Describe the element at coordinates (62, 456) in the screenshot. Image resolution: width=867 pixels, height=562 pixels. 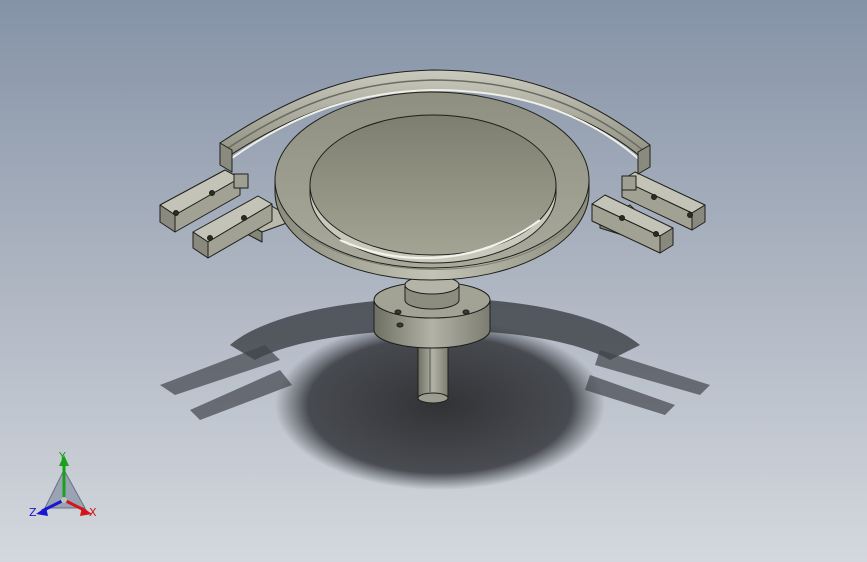
I see `triad-y-label: Y` at that location.